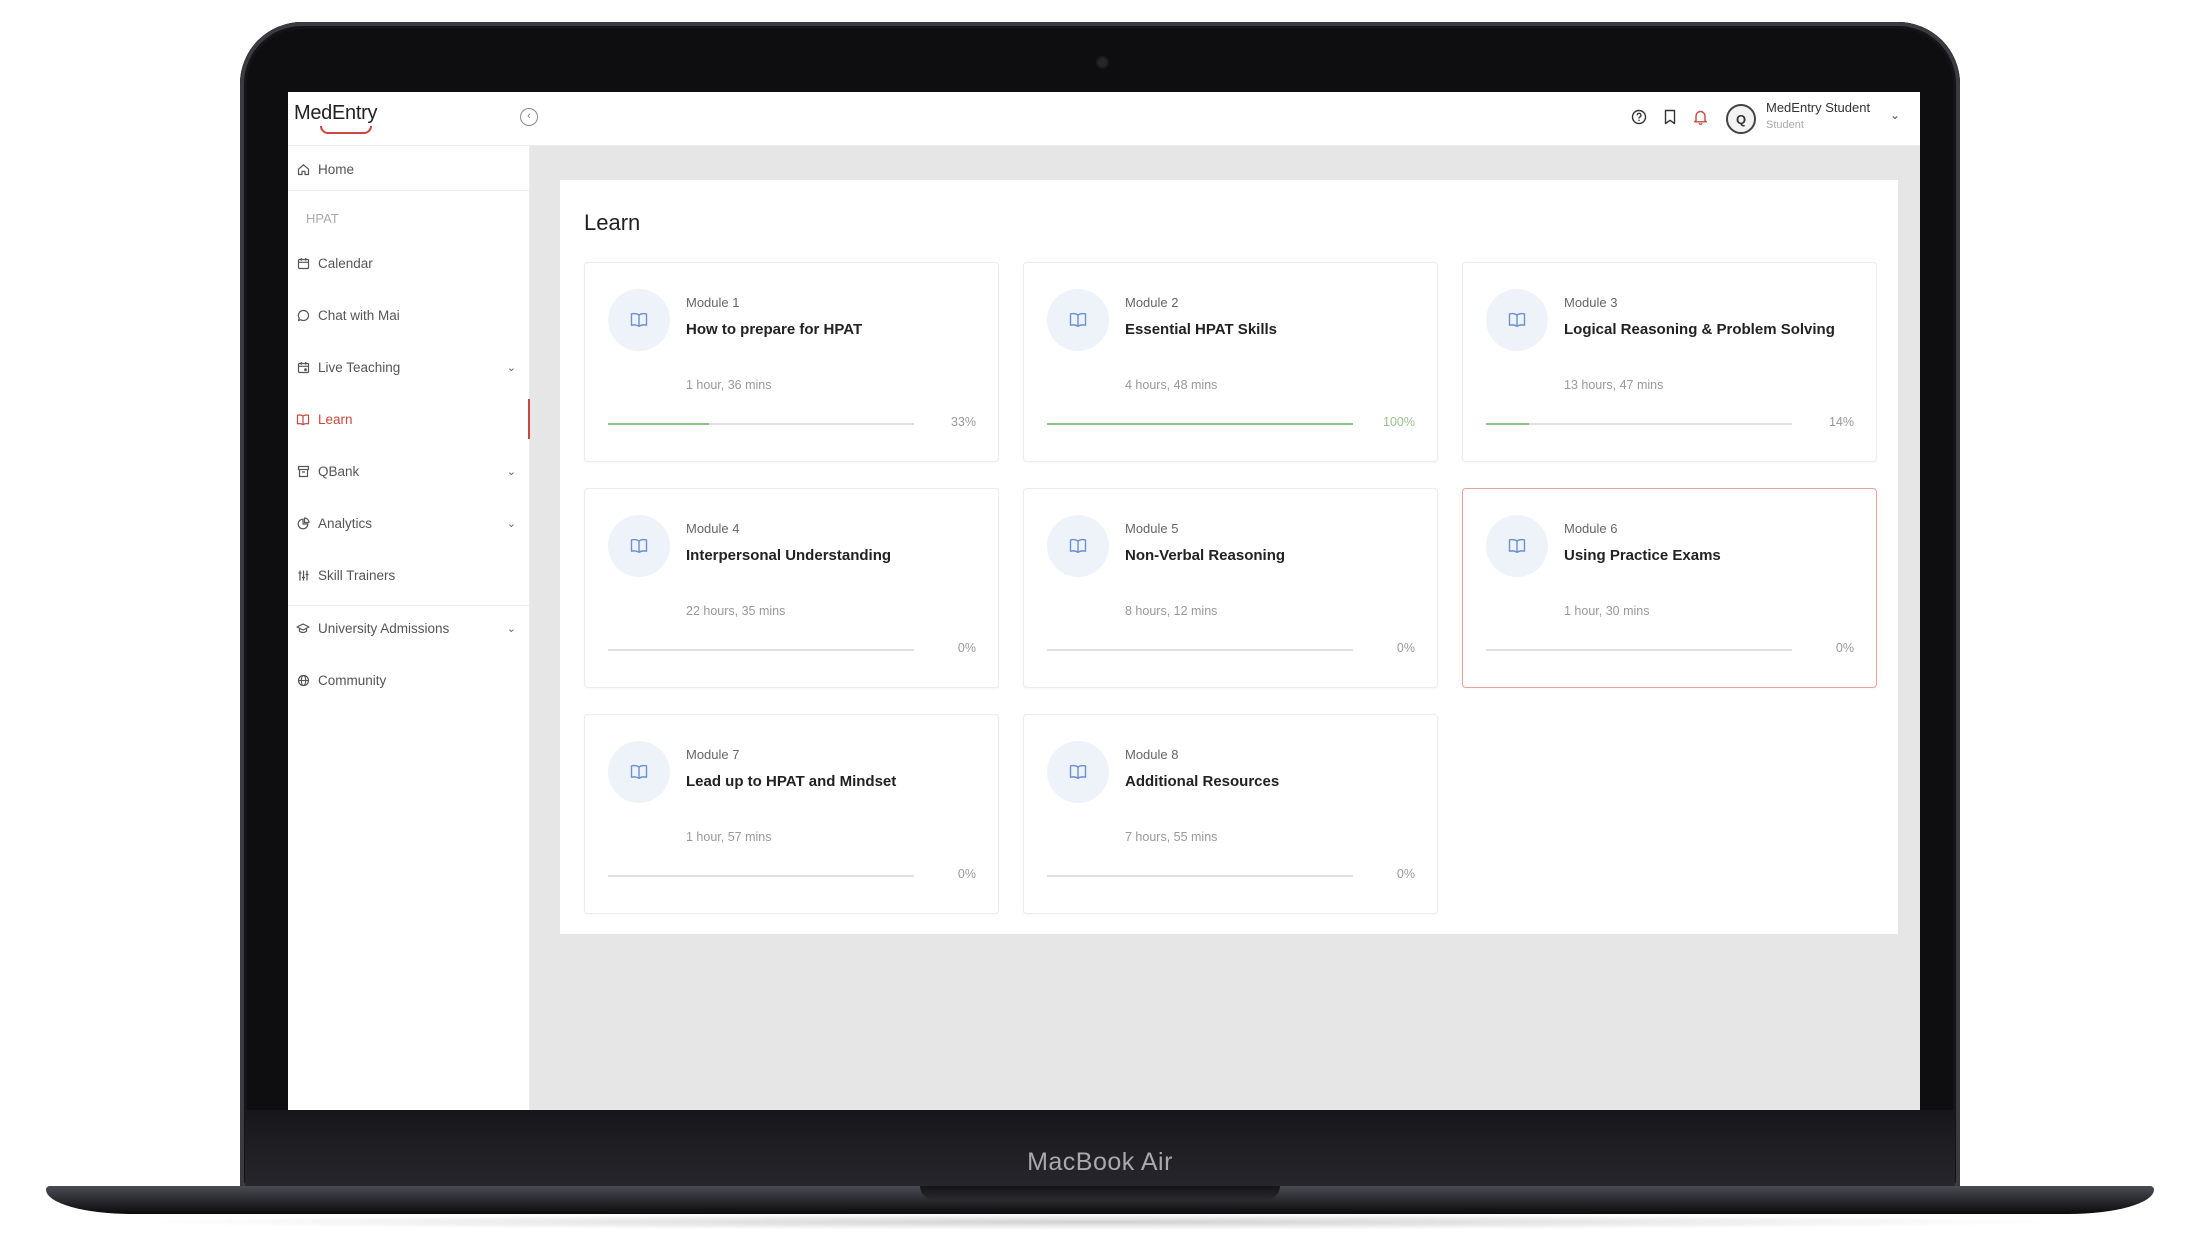 Image resolution: width=2200 pixels, height=1238 pixels. Describe the element at coordinates (303, 471) in the screenshot. I see `archive-icon` at that location.